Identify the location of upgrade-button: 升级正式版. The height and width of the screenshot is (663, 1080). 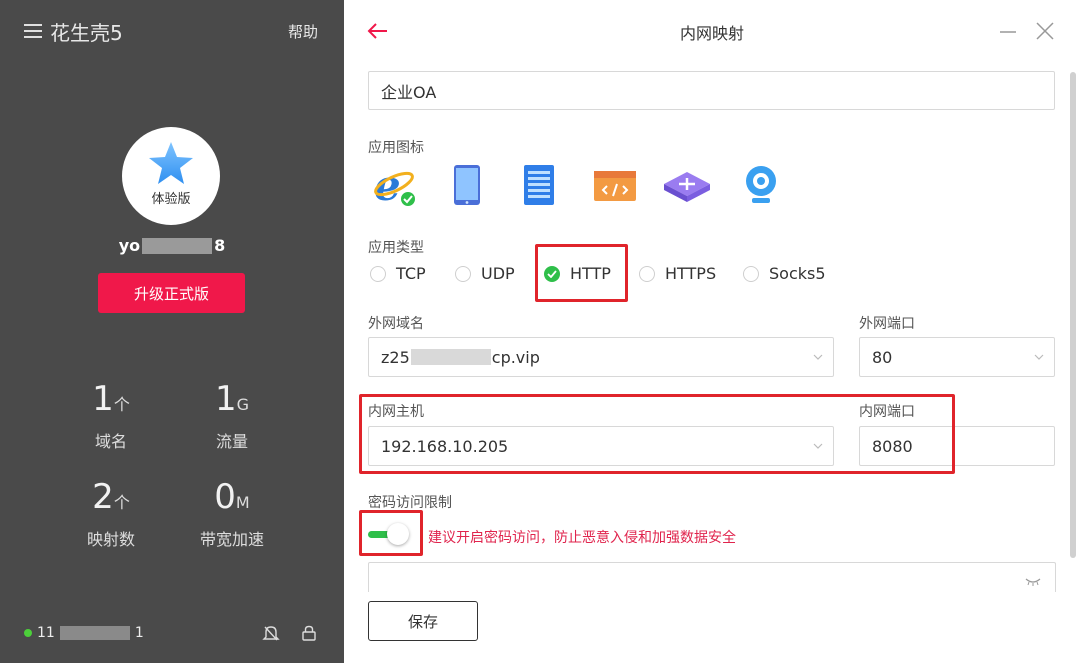
(171, 293).